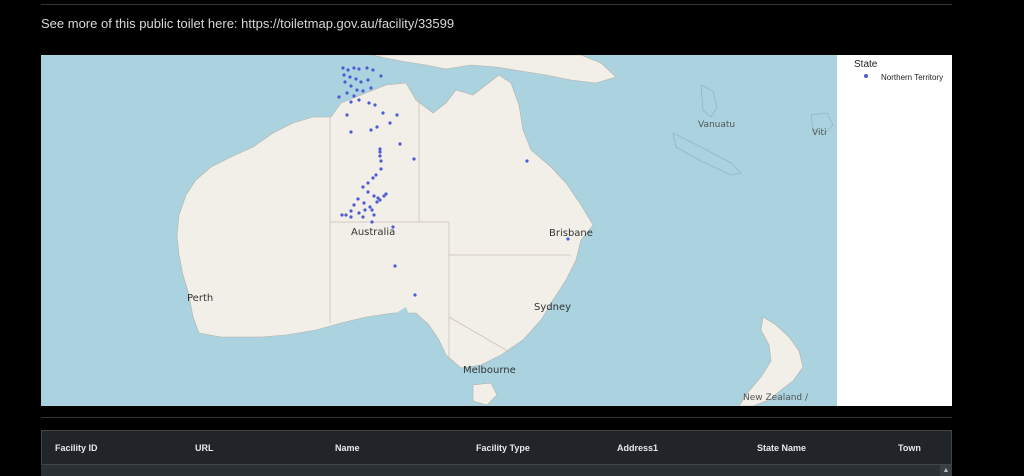 Image resolution: width=1024 pixels, height=476 pixels. What do you see at coordinates (909, 448) in the screenshot?
I see `column-header-town: Town` at bounding box center [909, 448].